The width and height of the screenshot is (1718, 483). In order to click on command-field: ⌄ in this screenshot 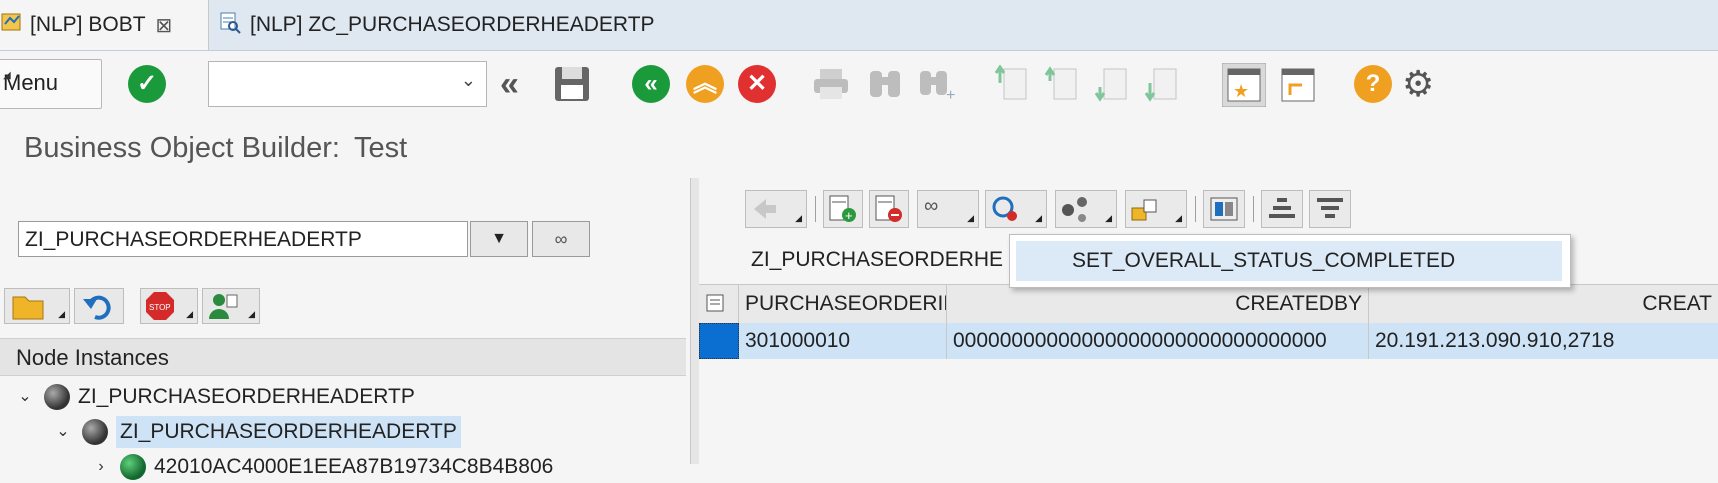, I will do `click(347, 84)`.